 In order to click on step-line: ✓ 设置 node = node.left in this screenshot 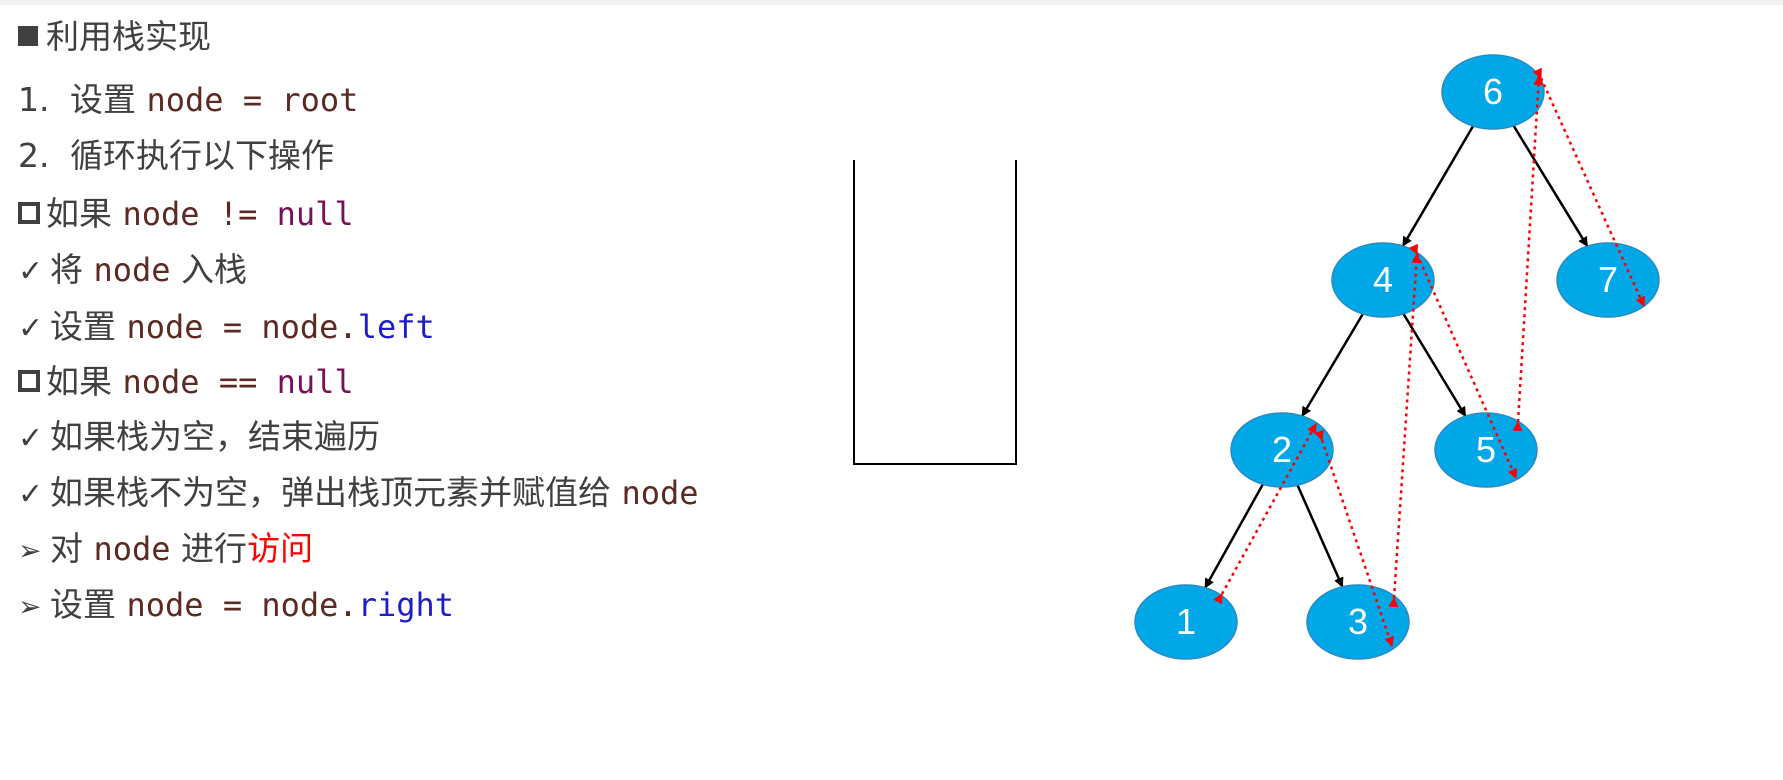, I will do `click(226, 327)`.